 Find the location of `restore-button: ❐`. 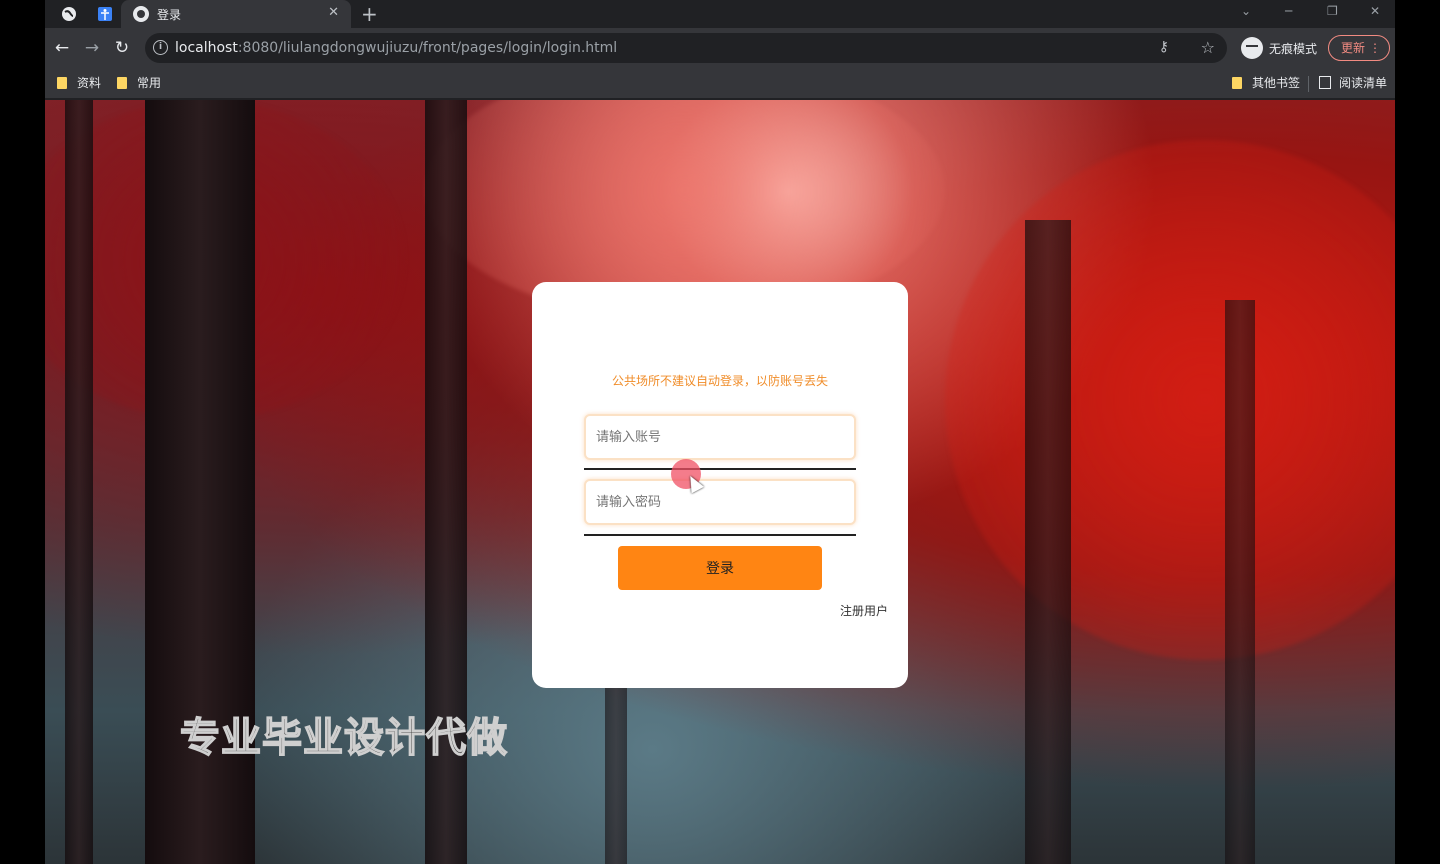

restore-button: ❐ is located at coordinates (1332, 11).